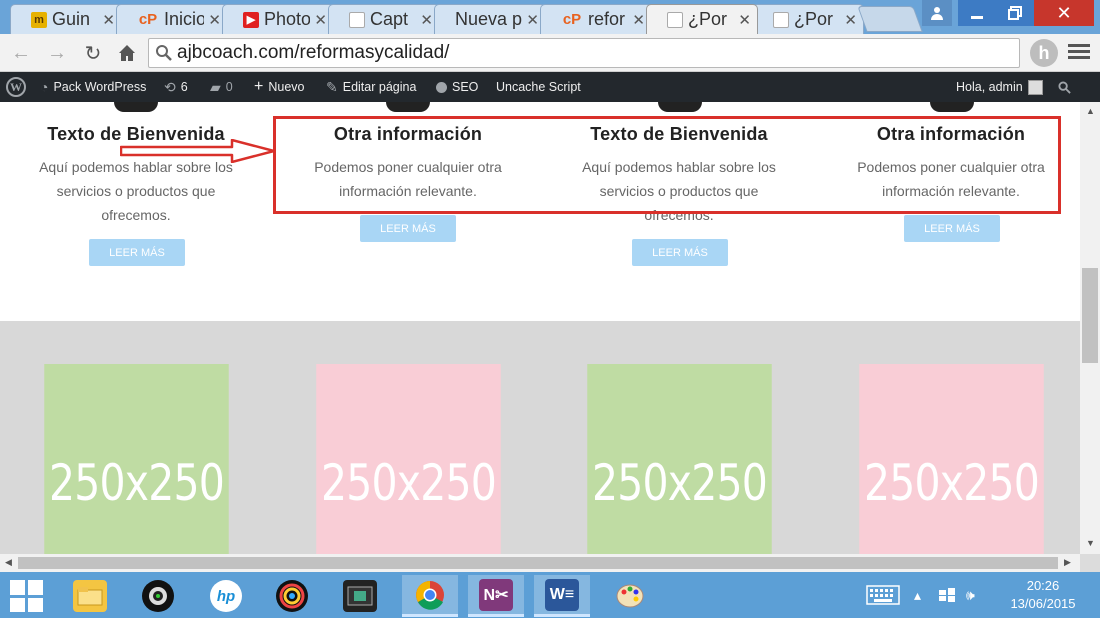 This screenshot has width=1100, height=618. I want to click on chrome-icon, so click(430, 595).